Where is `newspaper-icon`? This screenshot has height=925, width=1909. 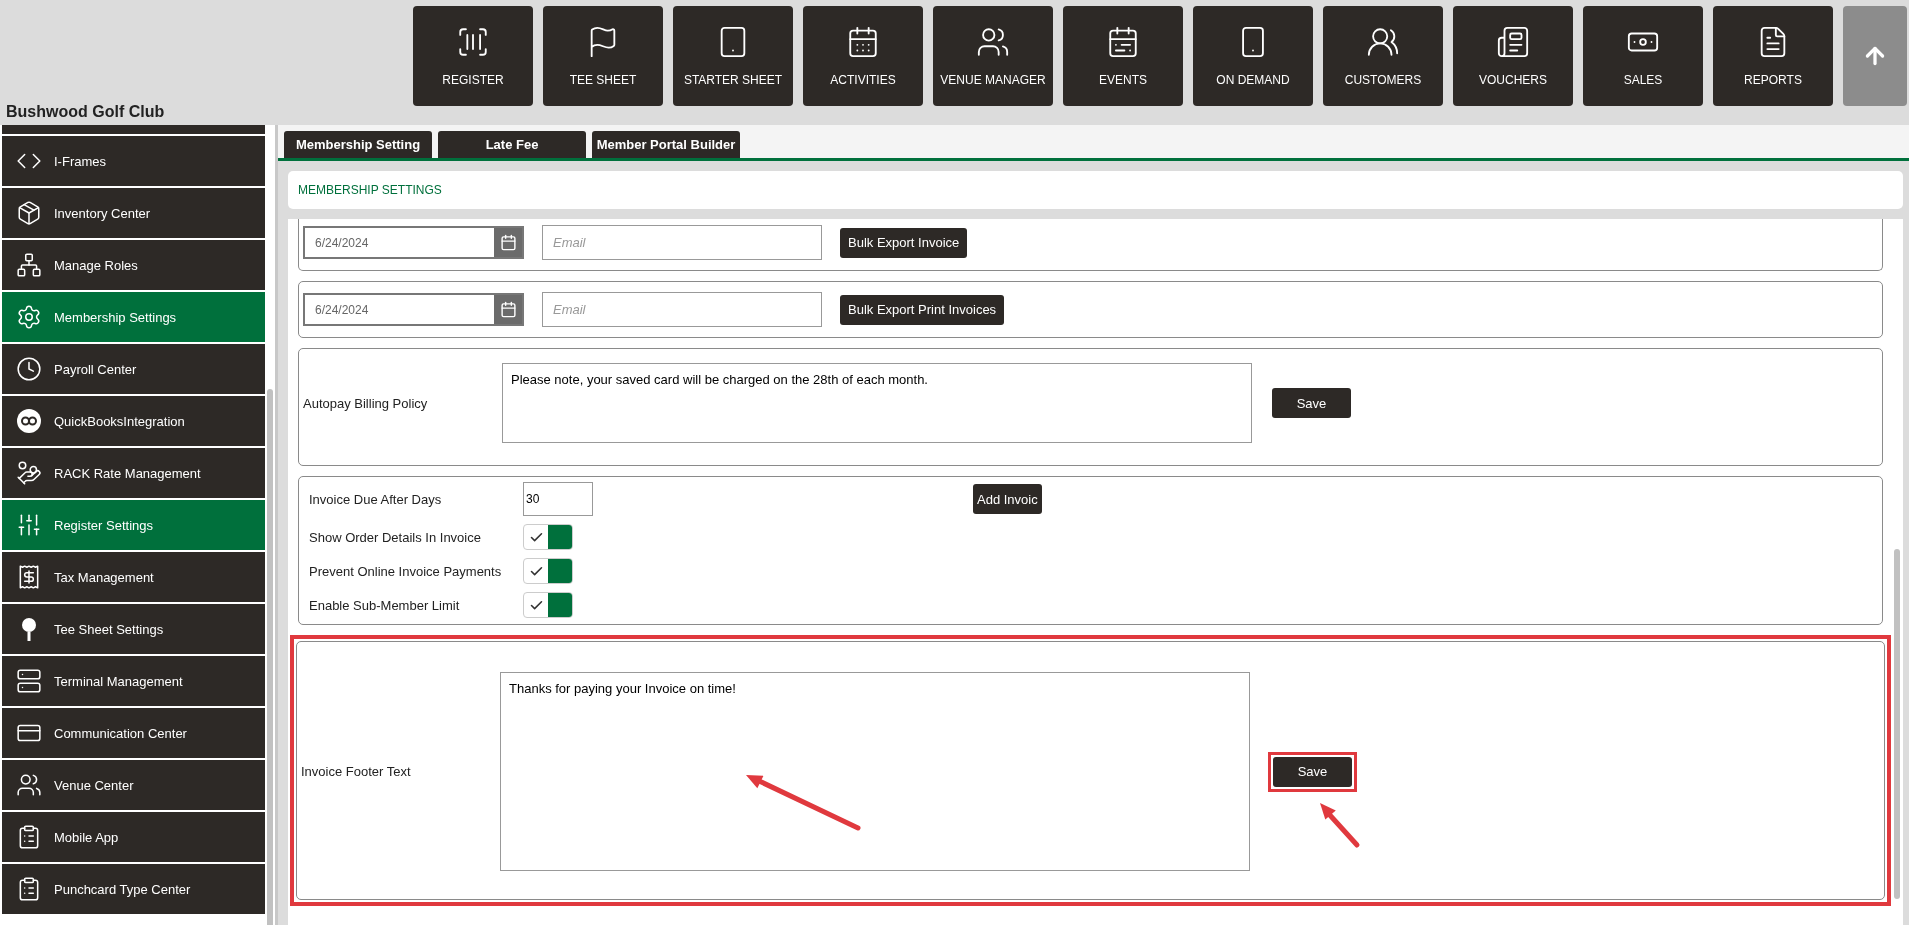 newspaper-icon is located at coordinates (1513, 42).